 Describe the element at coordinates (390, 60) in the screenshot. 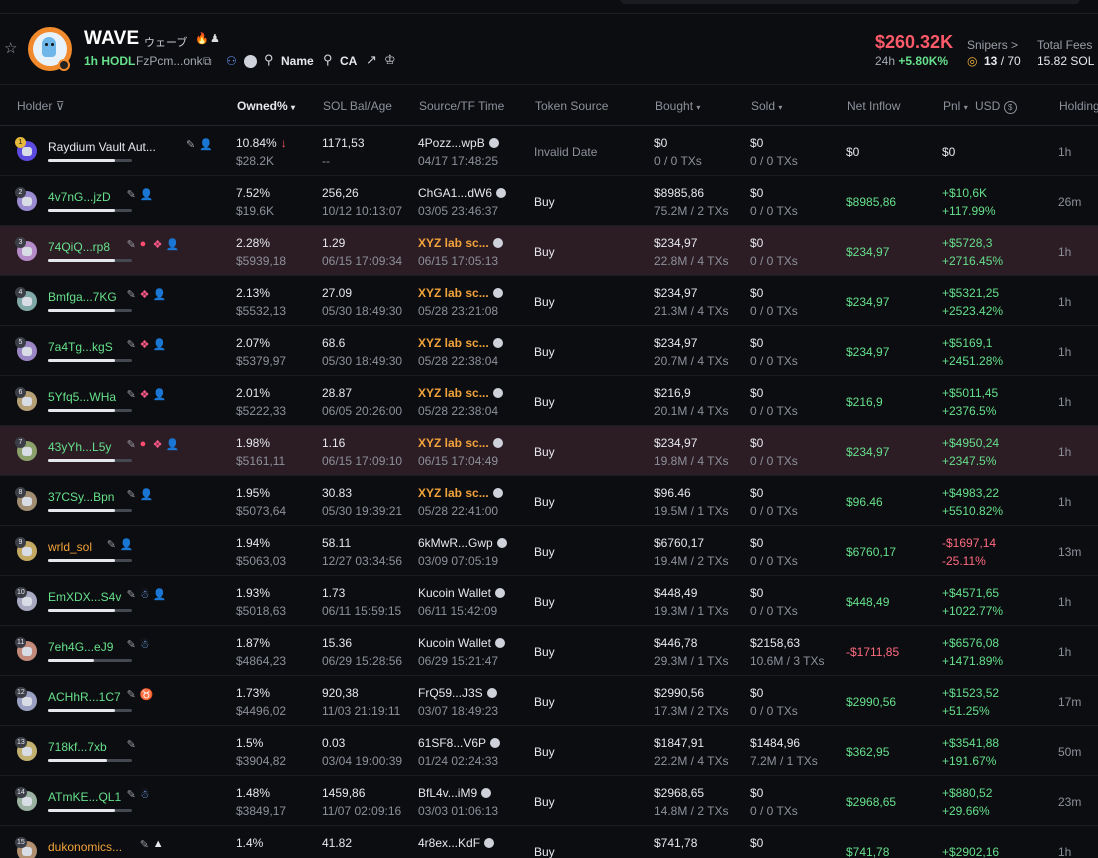

I see `crown-icon: ♔` at that location.